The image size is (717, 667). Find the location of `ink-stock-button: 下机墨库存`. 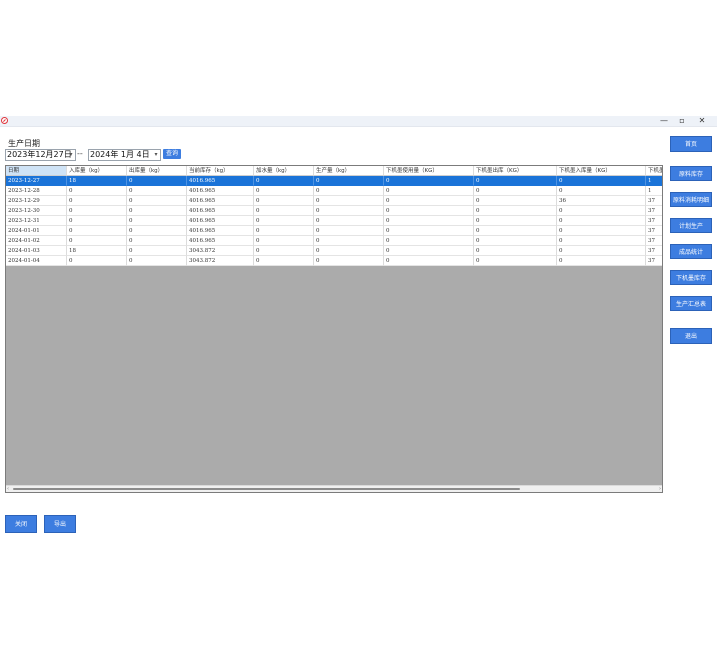

ink-stock-button: 下机墨库存 is located at coordinates (691, 277).